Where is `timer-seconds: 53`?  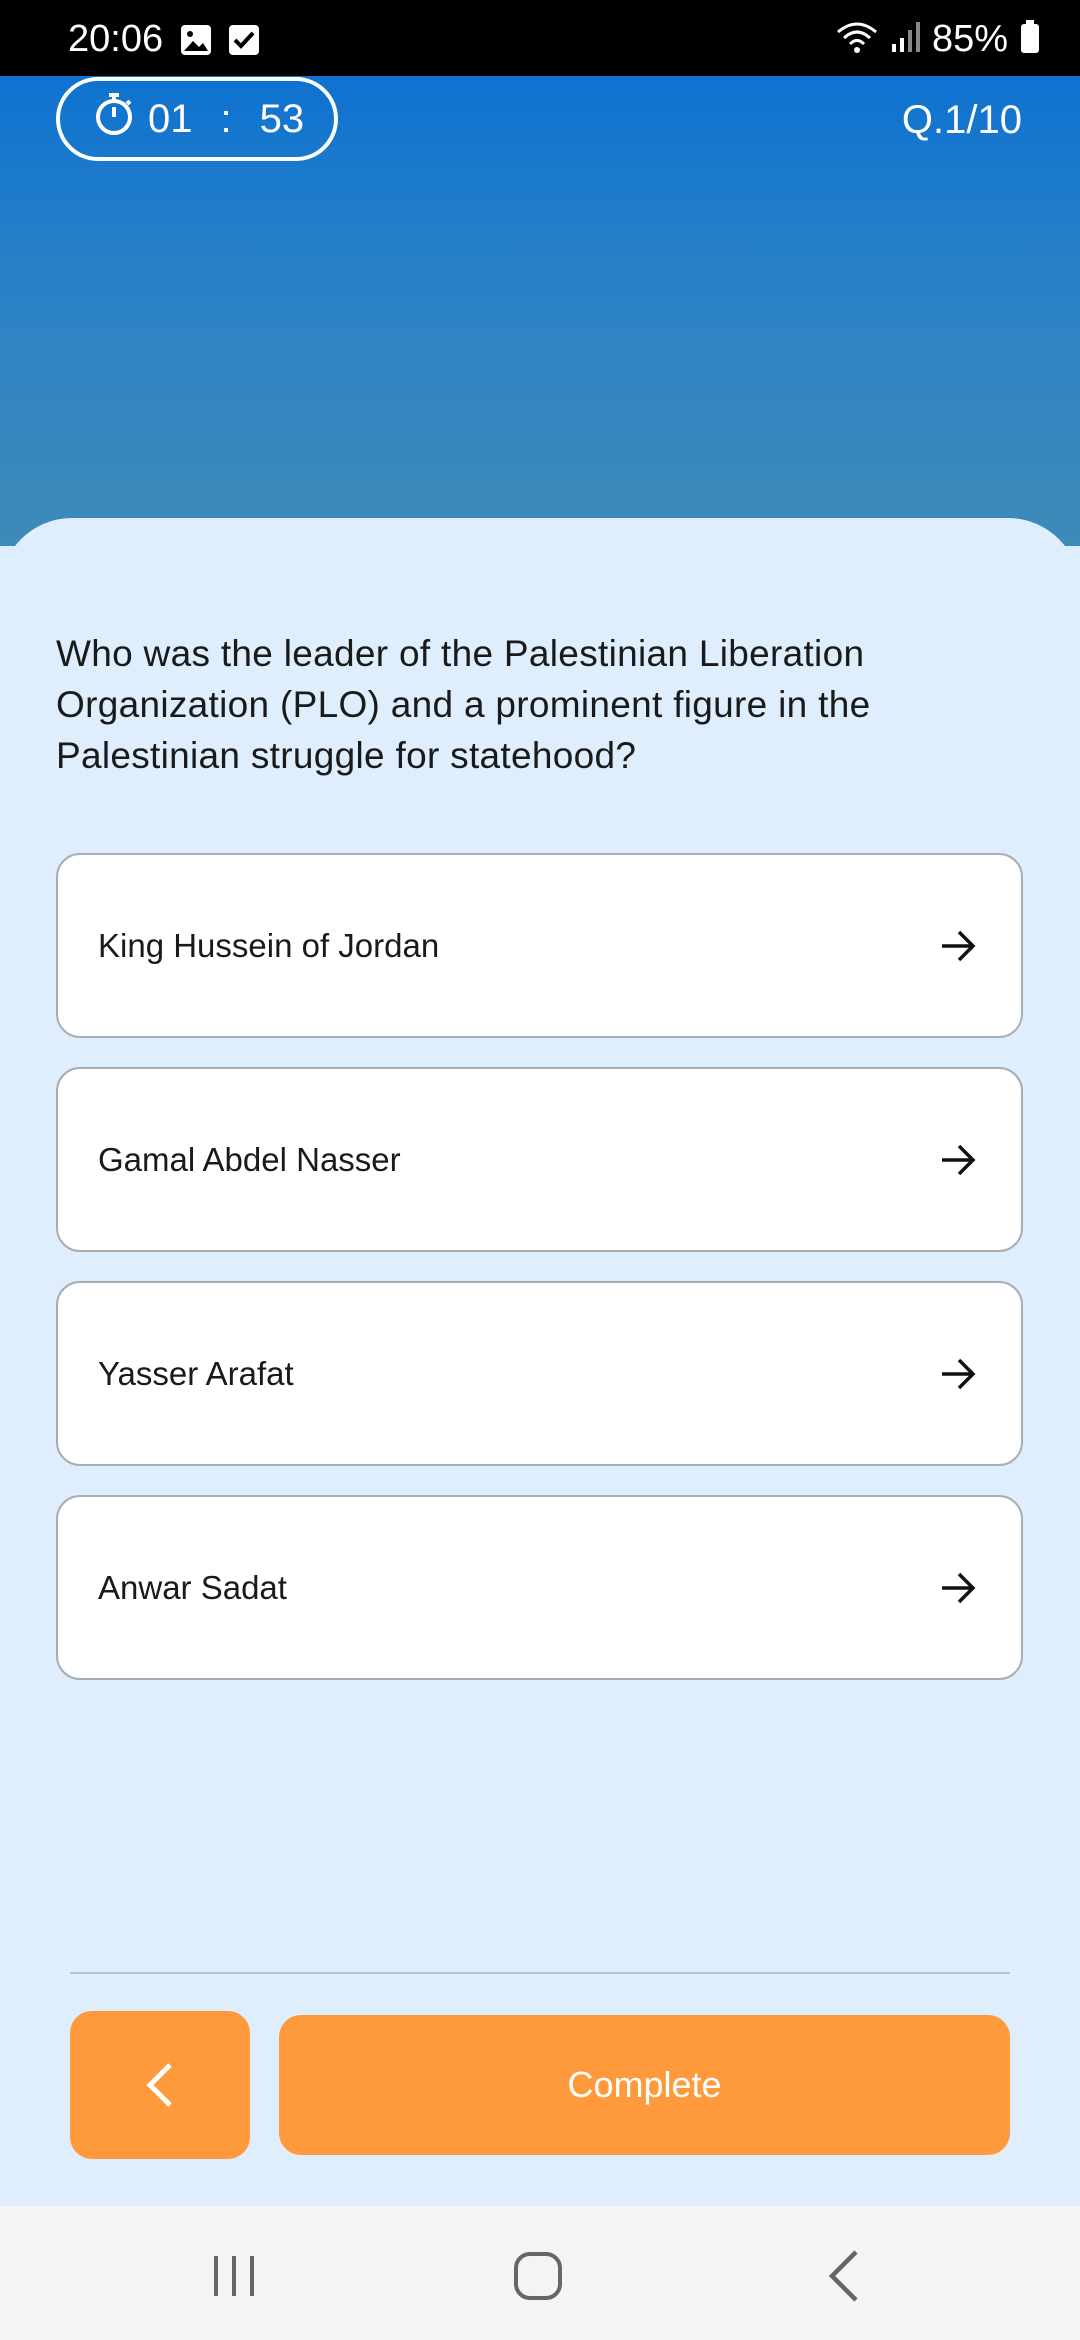
timer-seconds: 53 is located at coordinates (282, 118).